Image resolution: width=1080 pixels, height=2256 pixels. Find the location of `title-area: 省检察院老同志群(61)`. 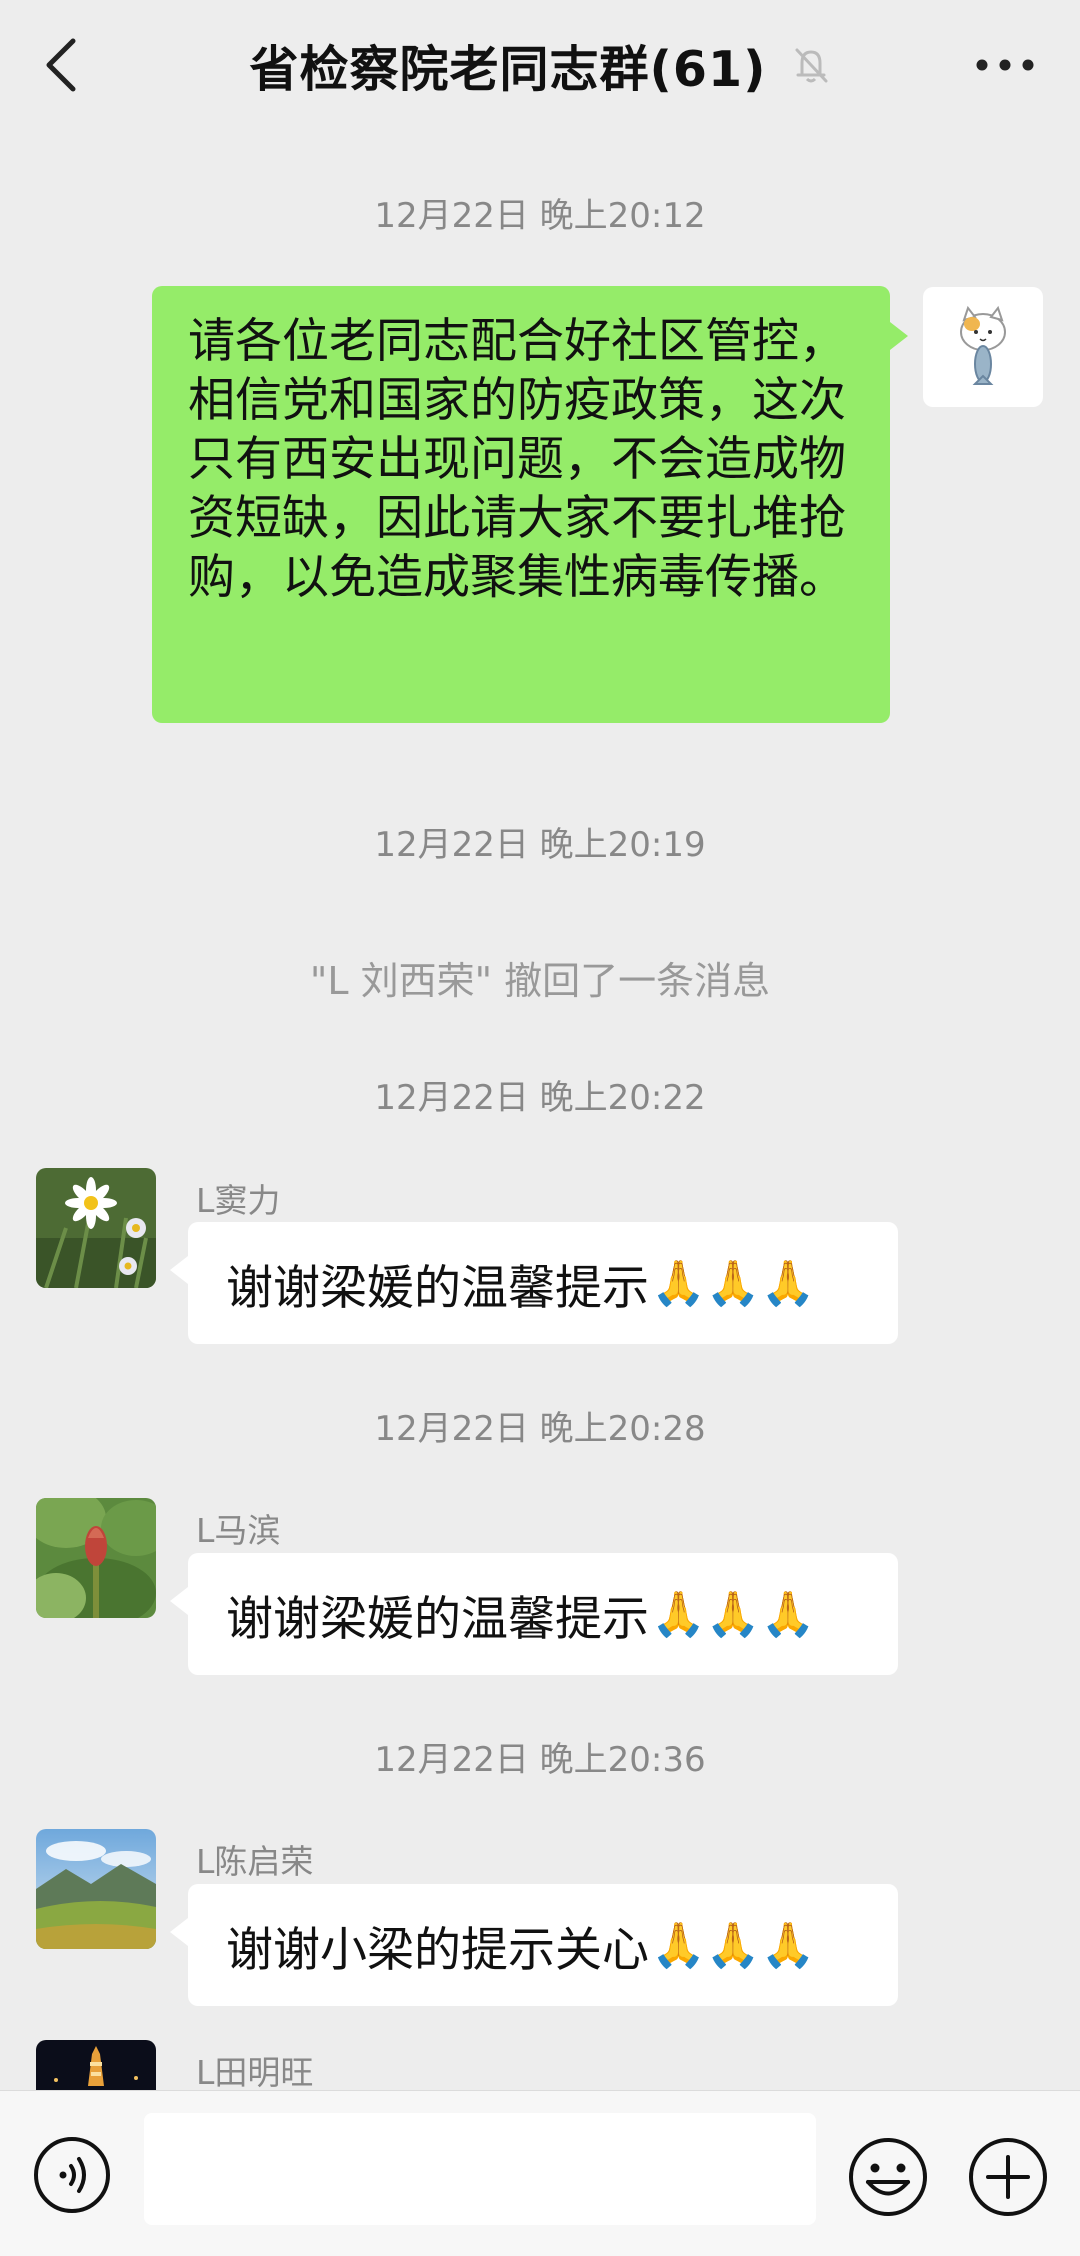

title-area: 省检察院老同志群(61) is located at coordinates (540, 65).